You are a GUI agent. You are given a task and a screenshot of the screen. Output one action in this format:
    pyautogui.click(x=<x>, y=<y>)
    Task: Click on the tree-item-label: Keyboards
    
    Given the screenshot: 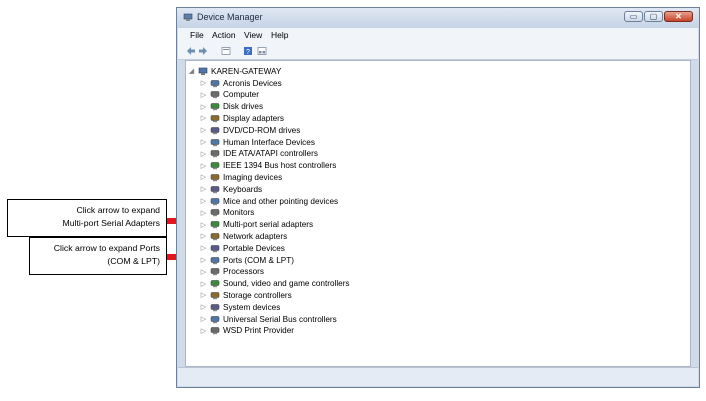 What is the action you would take?
    pyautogui.click(x=243, y=189)
    